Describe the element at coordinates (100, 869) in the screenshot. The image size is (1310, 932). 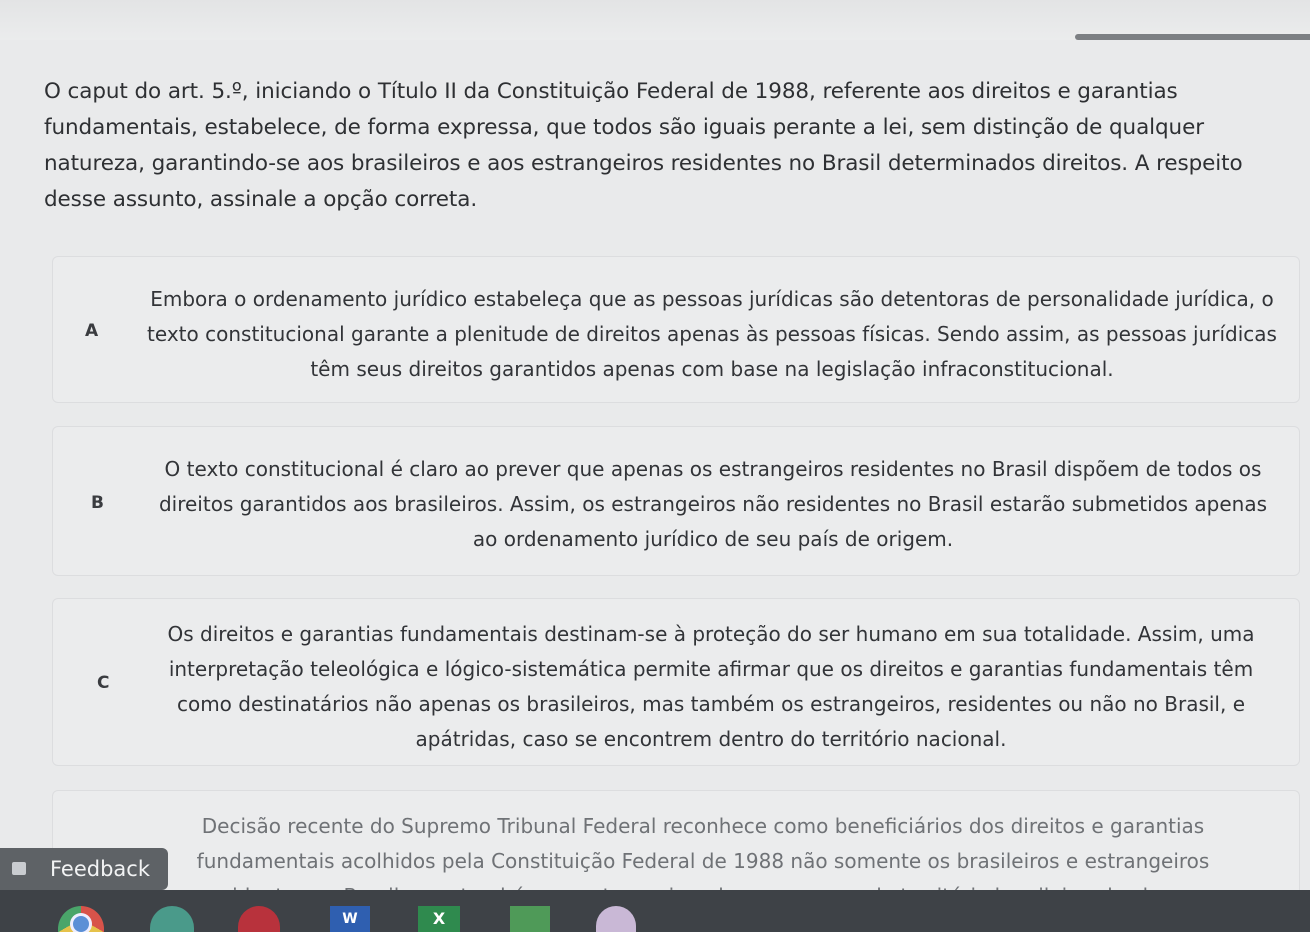
I see `feedback-label: Feedback` at that location.